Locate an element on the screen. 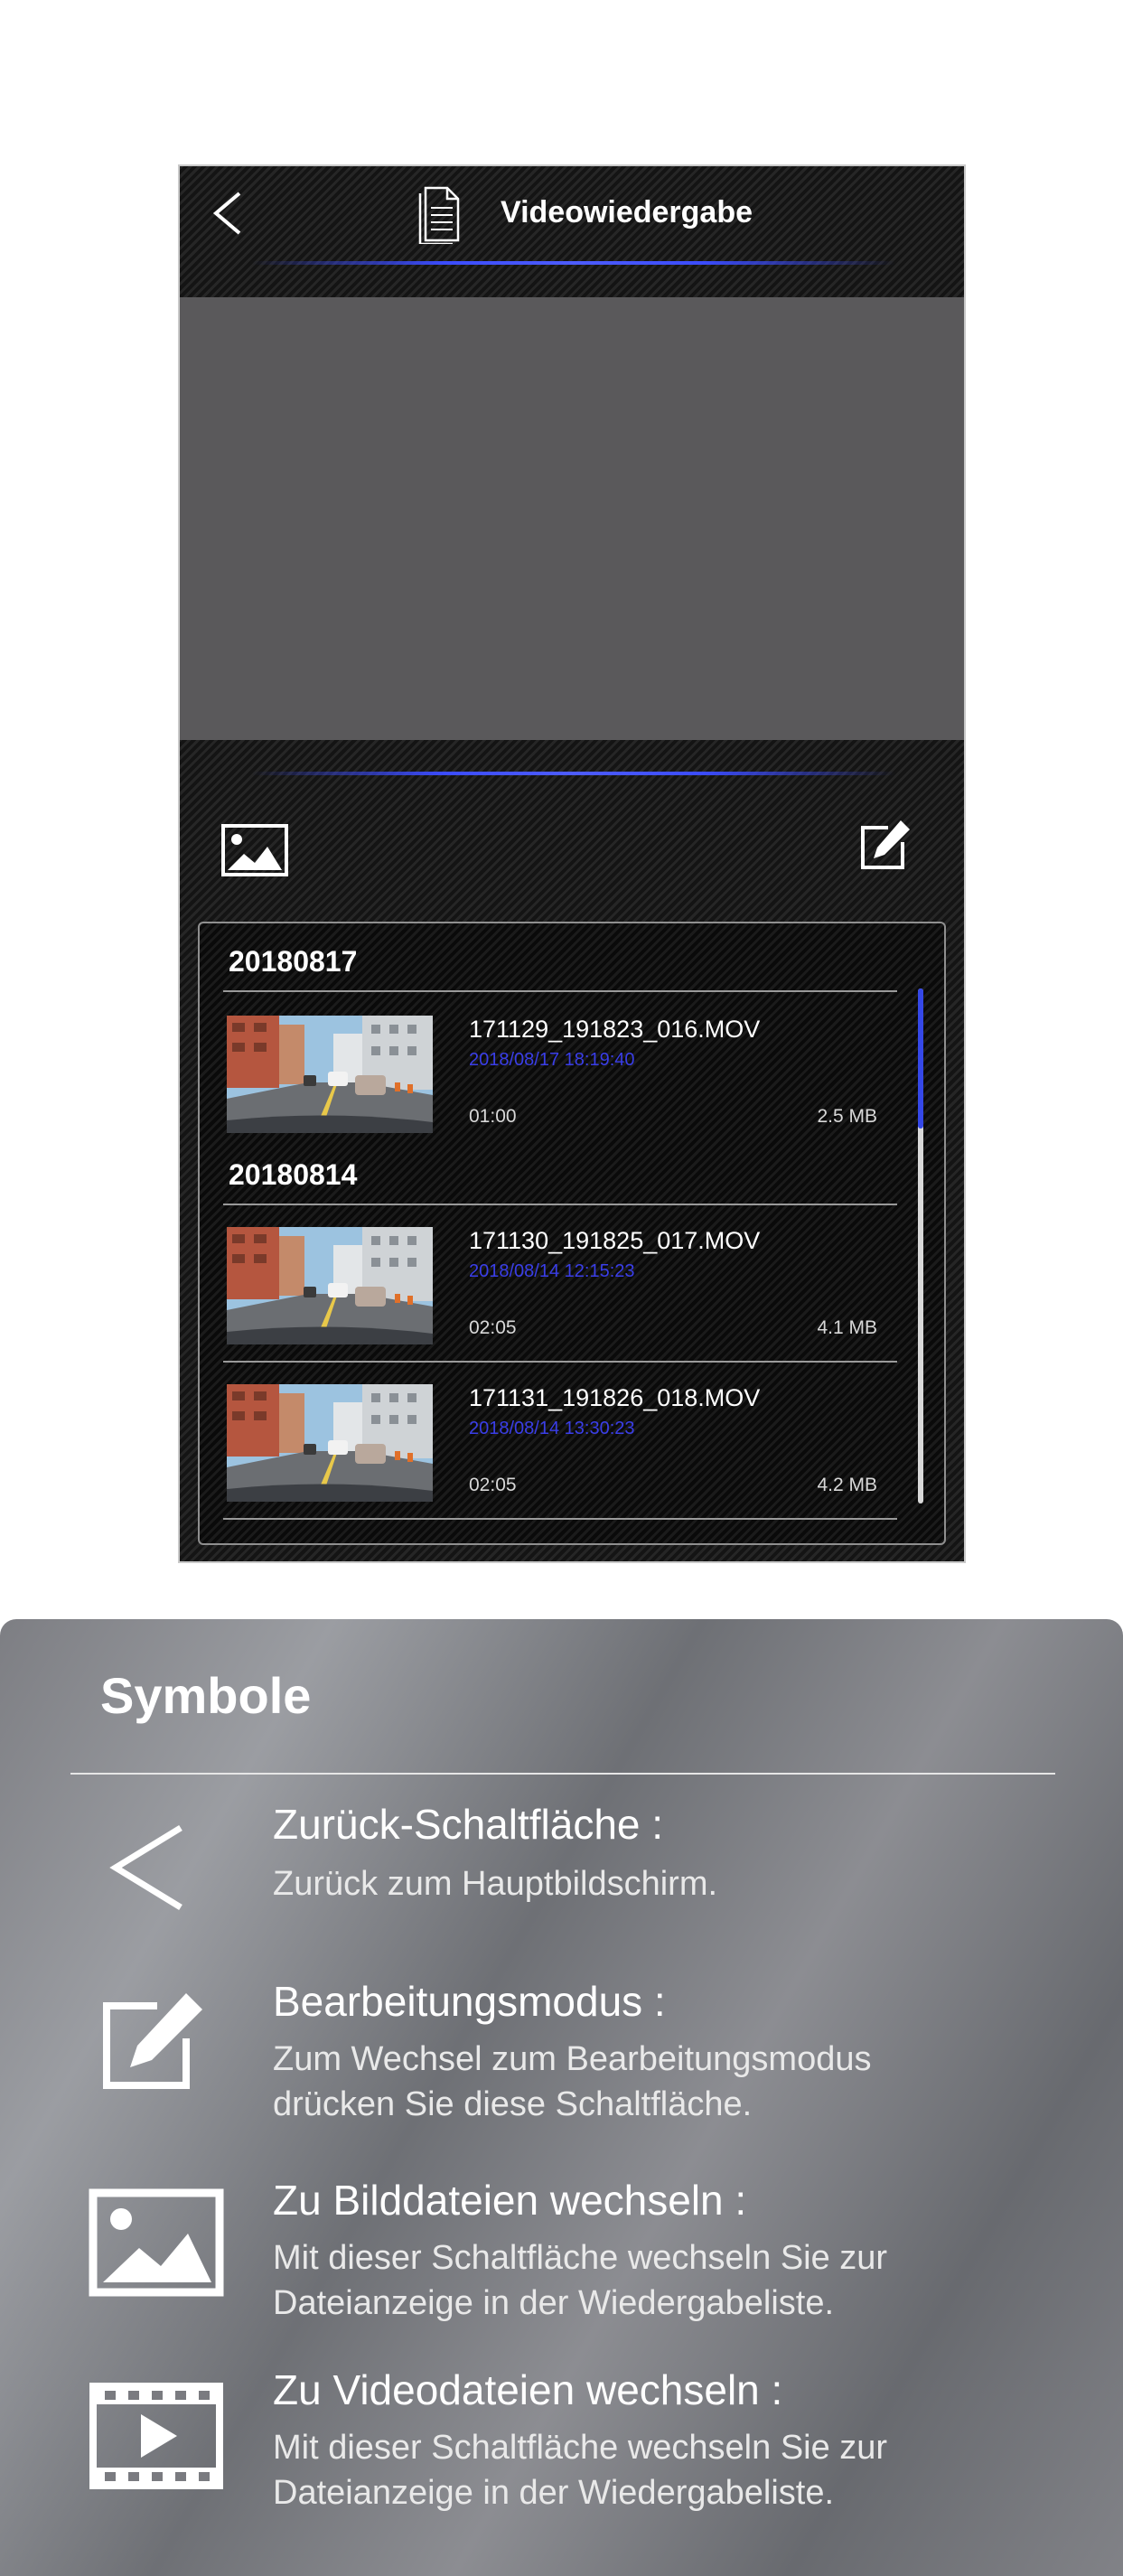 This screenshot has width=1123, height=2576. image-icon is located at coordinates (156, 2242).